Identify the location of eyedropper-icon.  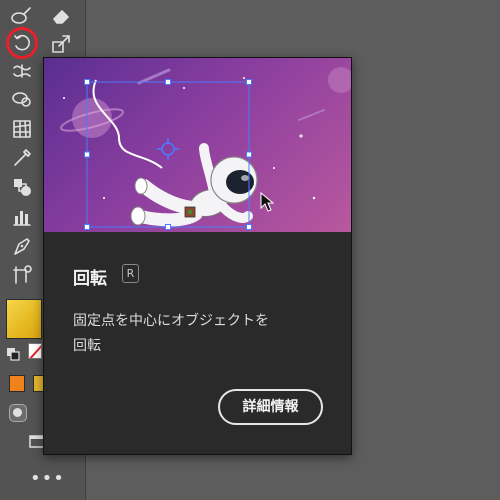
(22, 157).